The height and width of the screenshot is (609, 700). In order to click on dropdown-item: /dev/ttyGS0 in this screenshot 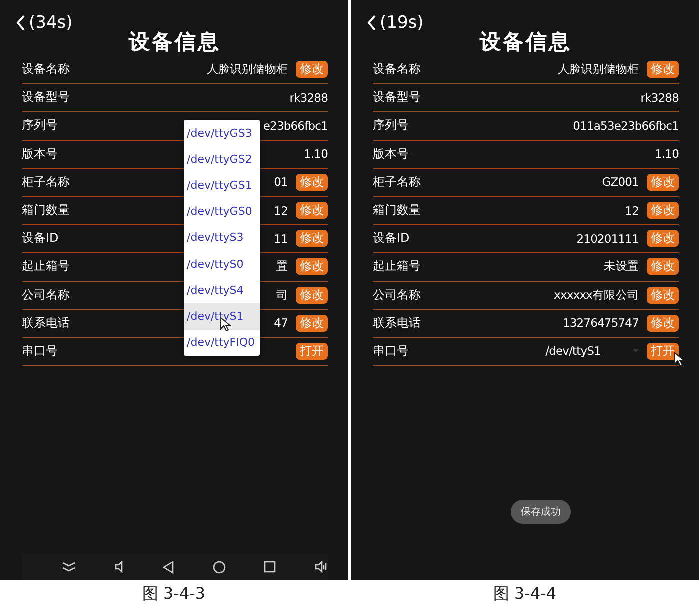, I will do `click(222, 211)`.